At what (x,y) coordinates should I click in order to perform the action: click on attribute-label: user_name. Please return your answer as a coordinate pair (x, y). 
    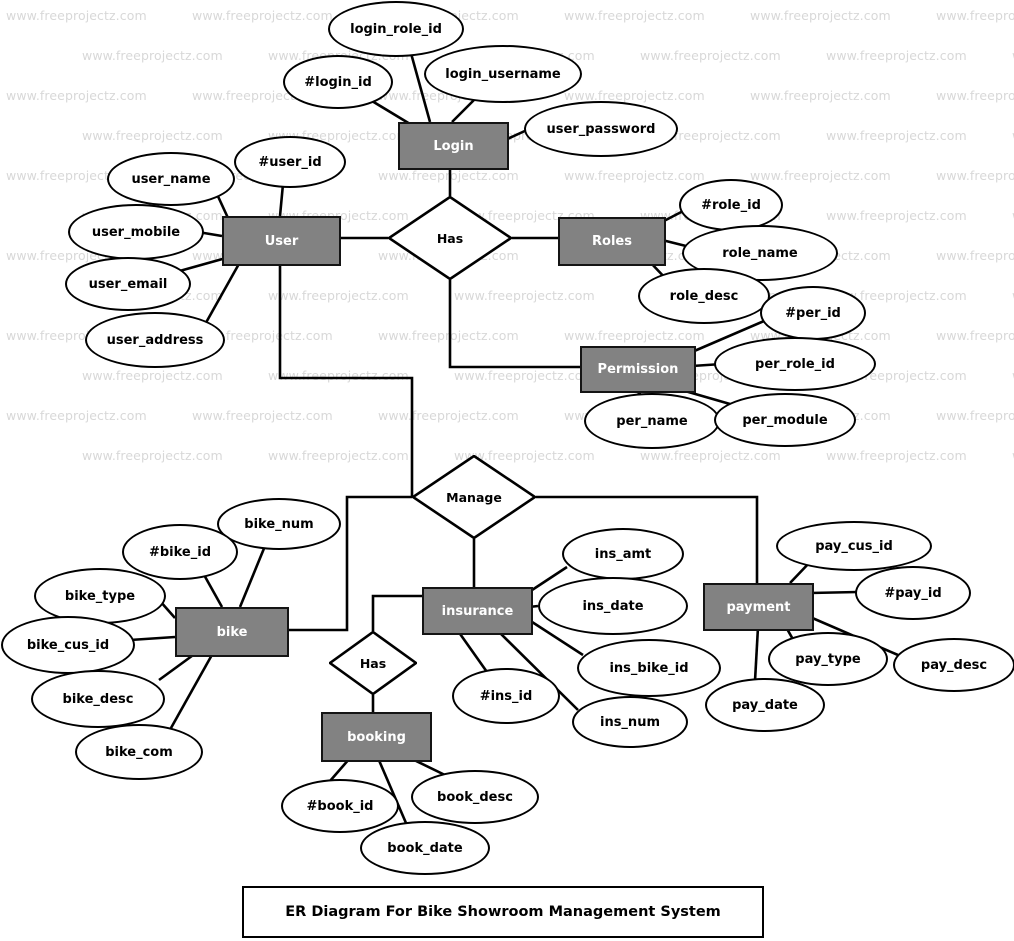
    Looking at the image, I should click on (171, 179).